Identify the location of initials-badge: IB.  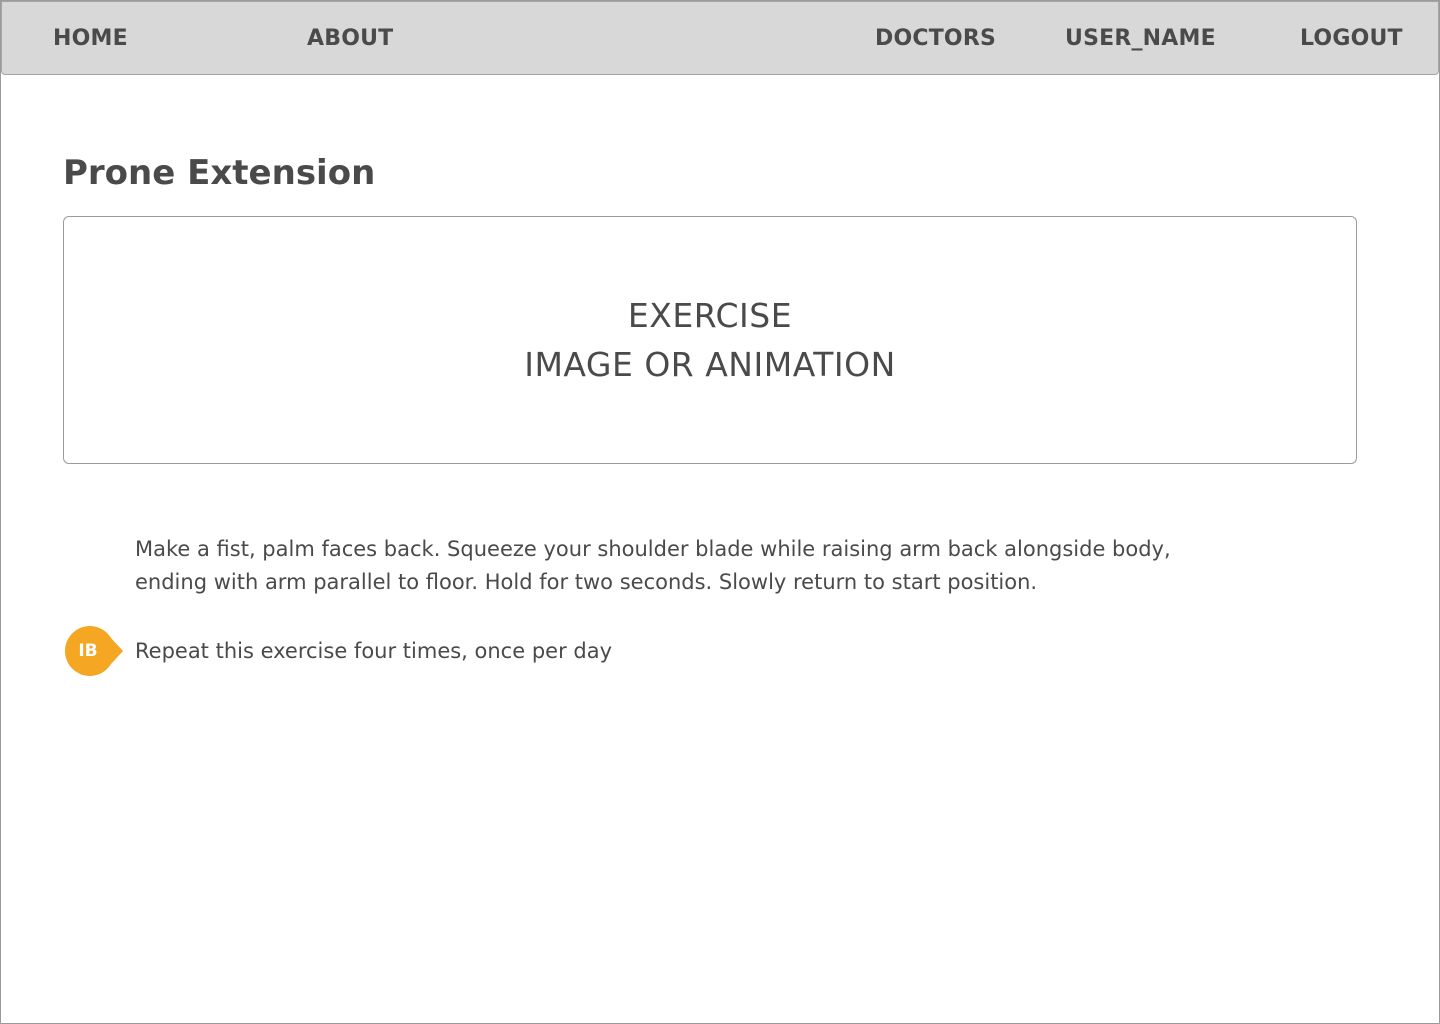
(93, 651).